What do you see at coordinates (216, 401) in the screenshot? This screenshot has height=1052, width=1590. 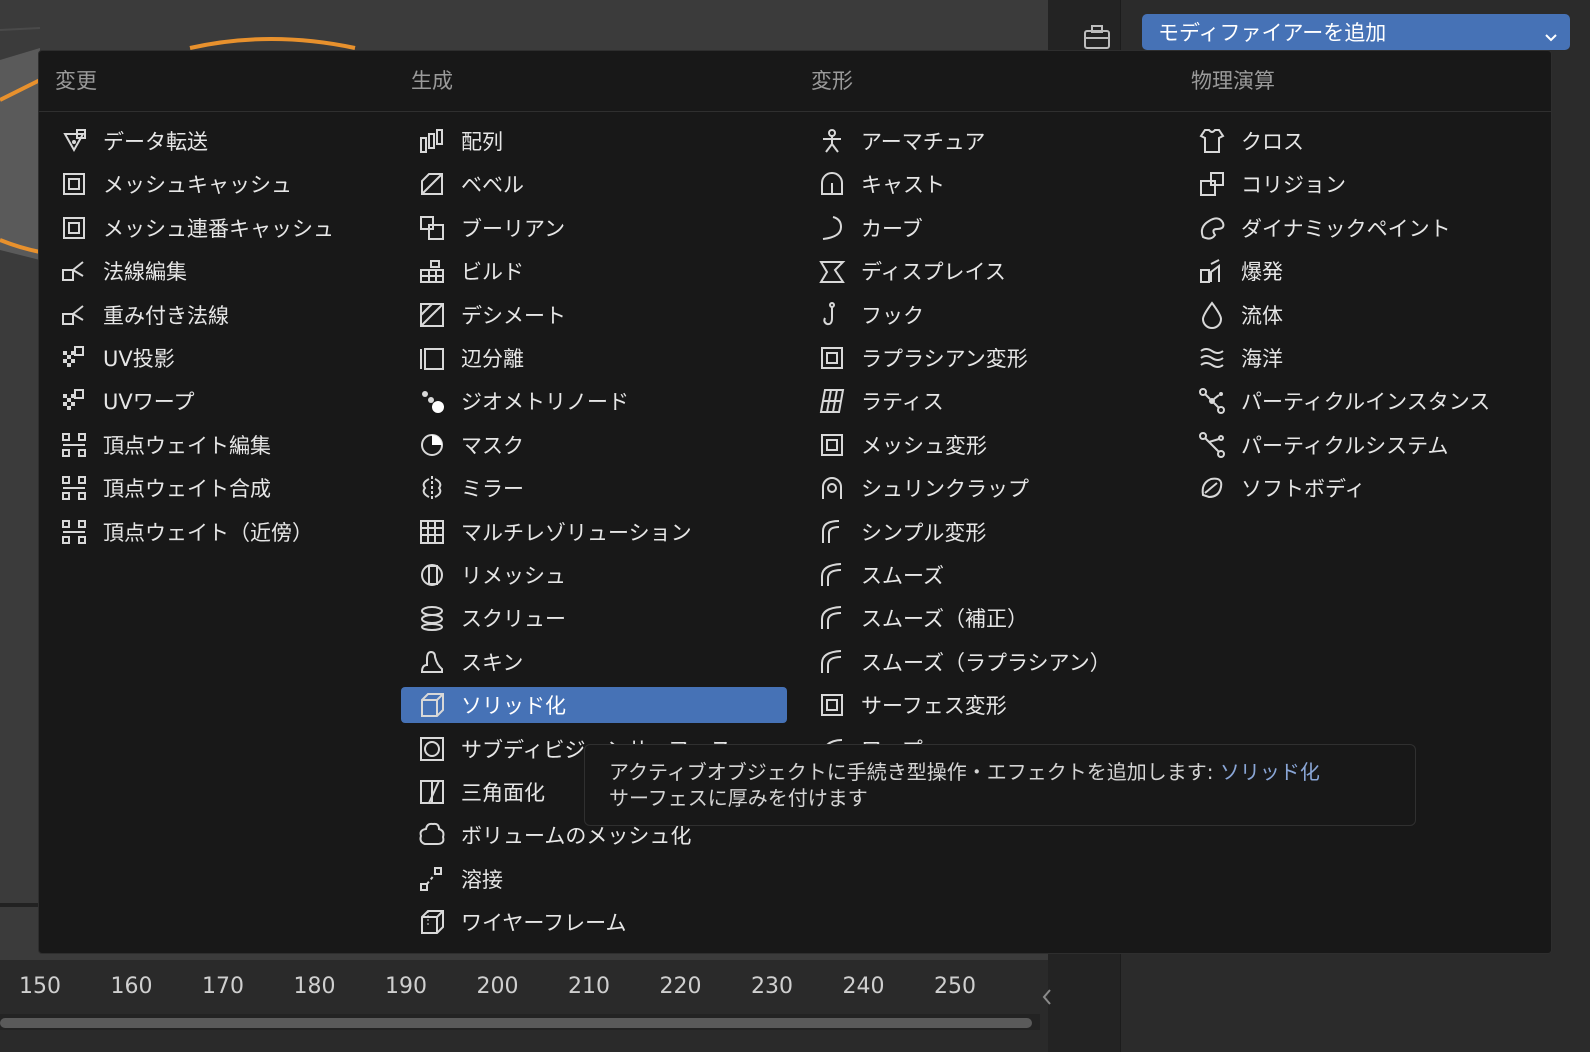 I see `menu-item: UVワープ` at bounding box center [216, 401].